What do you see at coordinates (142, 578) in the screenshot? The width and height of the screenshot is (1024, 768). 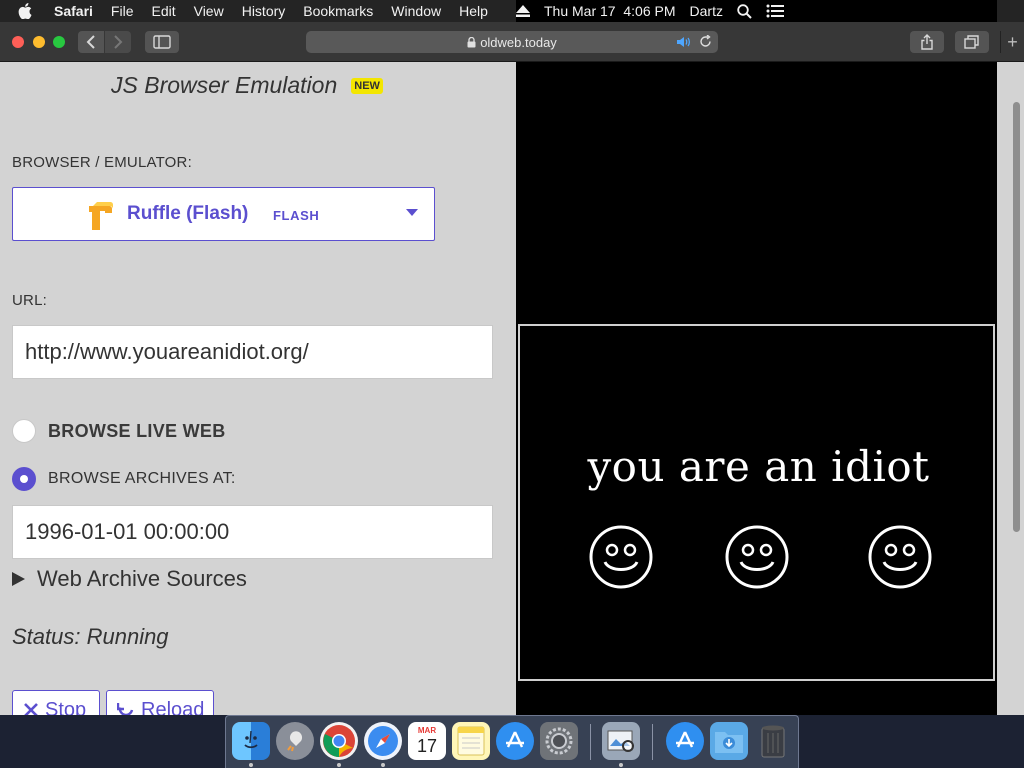 I see `web-archive-sources-label: Web Archive Sources` at bounding box center [142, 578].